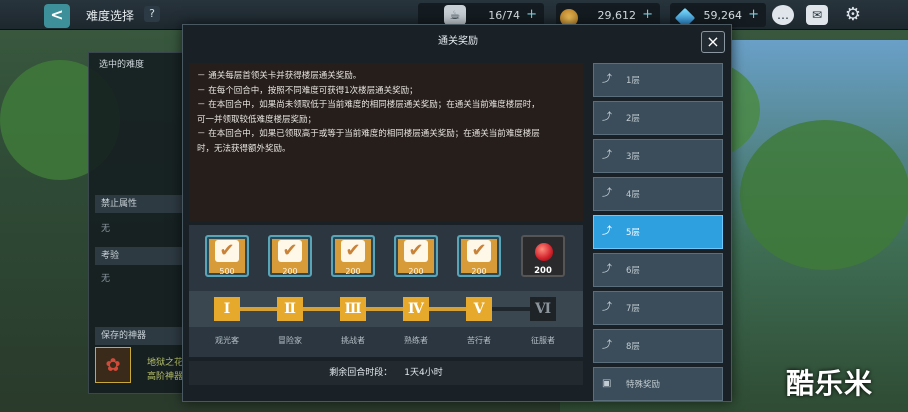 The width and height of the screenshot is (908, 412). I want to click on reward-box-4: ✔ 200, so click(416, 256).